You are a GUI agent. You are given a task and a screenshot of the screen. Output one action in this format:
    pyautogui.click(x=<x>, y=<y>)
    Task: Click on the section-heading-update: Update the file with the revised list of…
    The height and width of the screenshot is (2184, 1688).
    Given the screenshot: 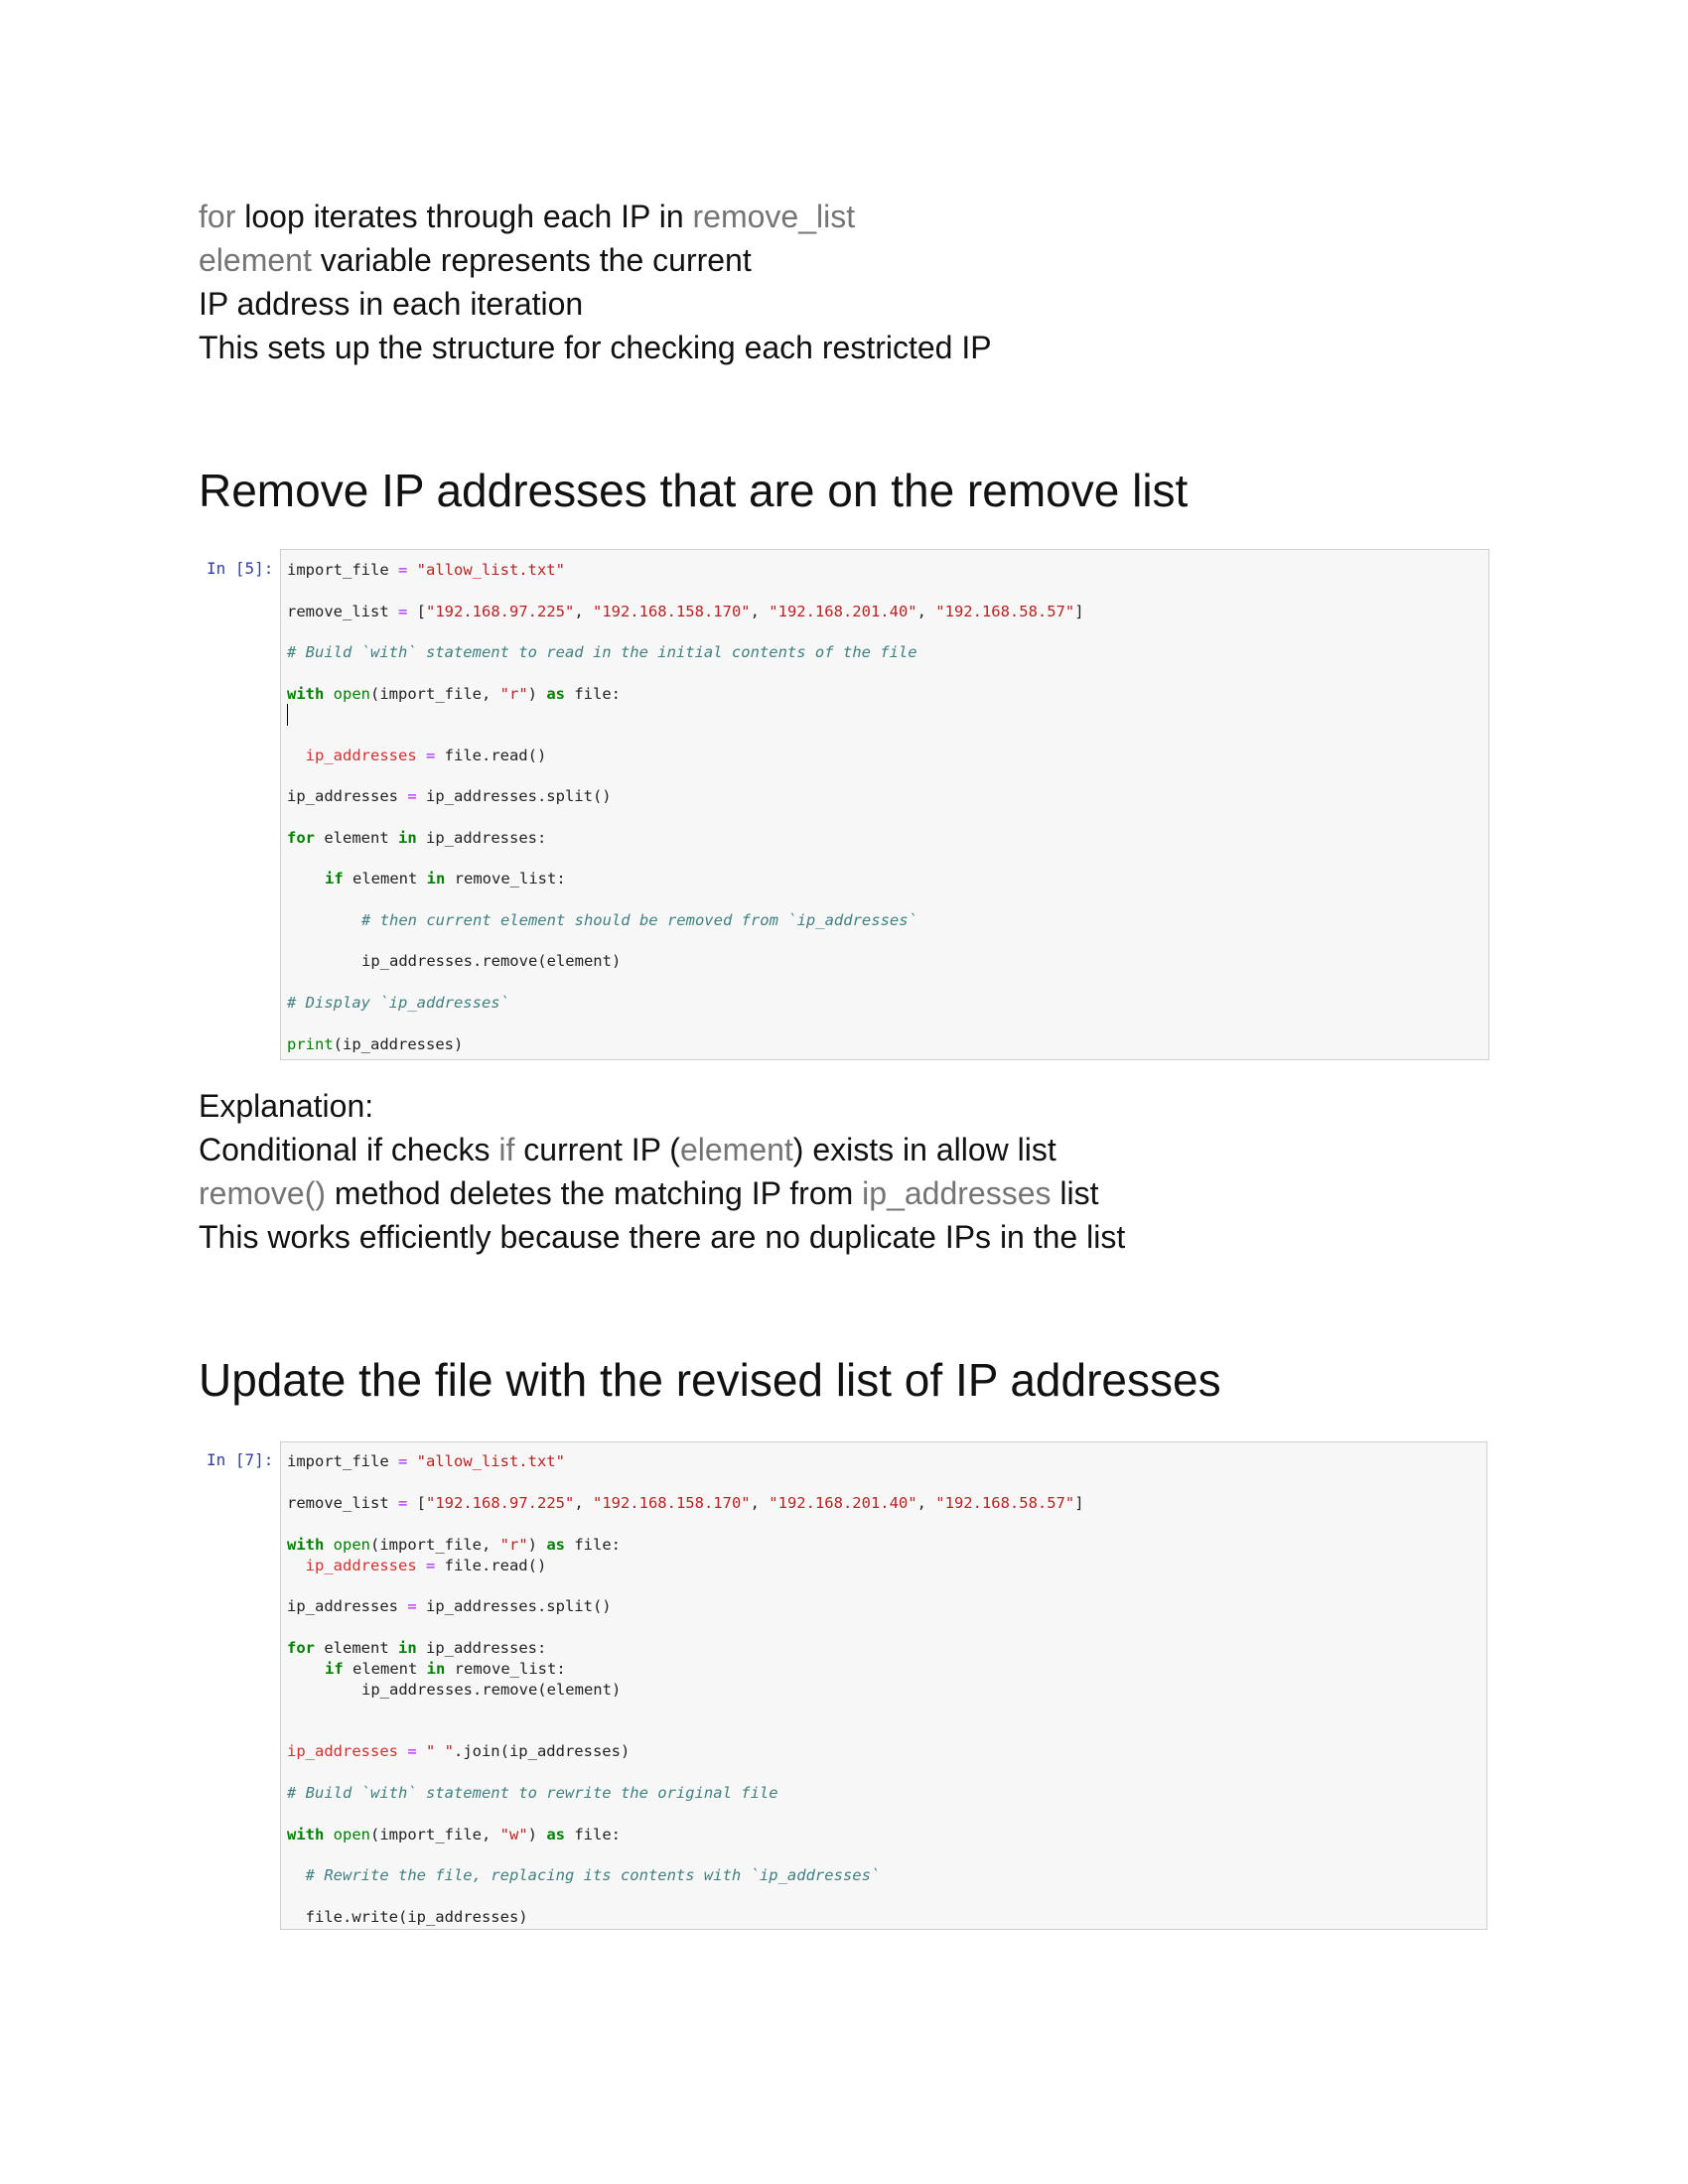 What is the action you would take?
    pyautogui.click(x=710, y=1380)
    